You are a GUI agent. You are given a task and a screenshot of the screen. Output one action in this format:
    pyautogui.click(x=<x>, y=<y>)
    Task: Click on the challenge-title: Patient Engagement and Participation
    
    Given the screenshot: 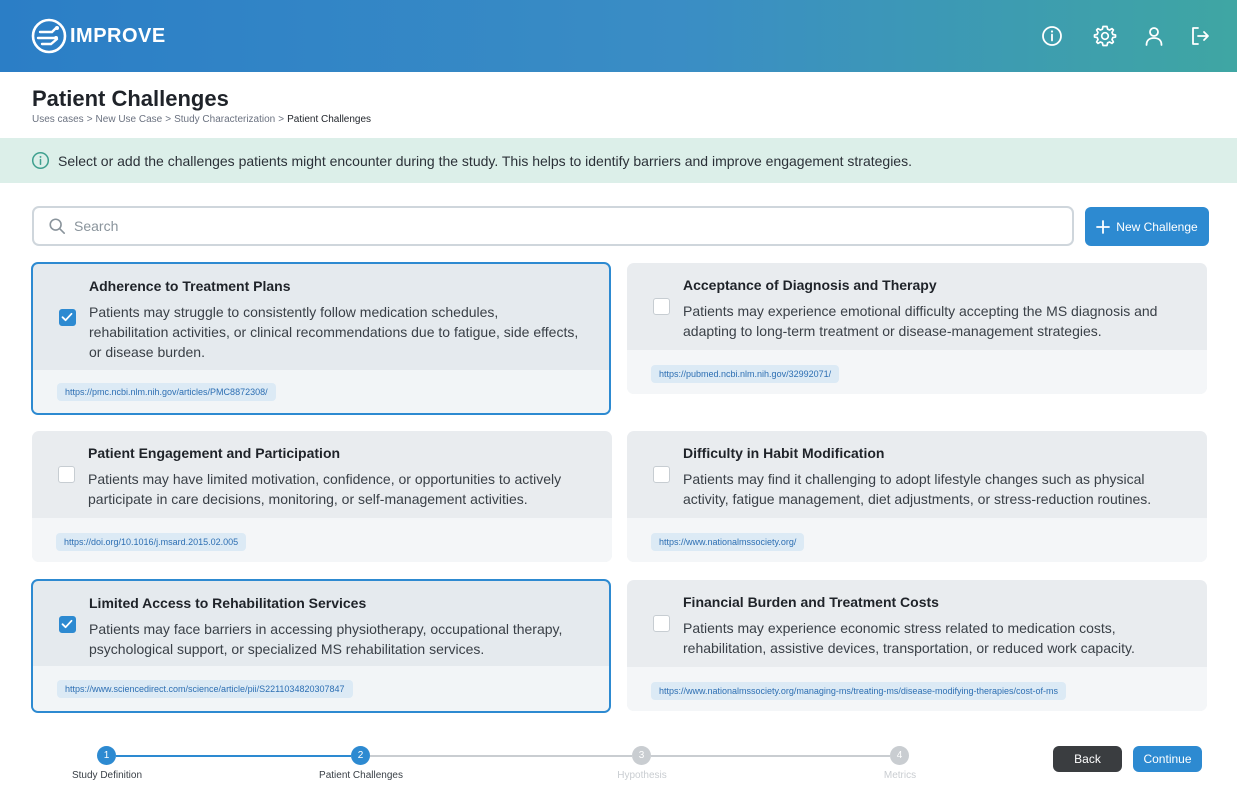 What is the action you would take?
    pyautogui.click(x=214, y=453)
    